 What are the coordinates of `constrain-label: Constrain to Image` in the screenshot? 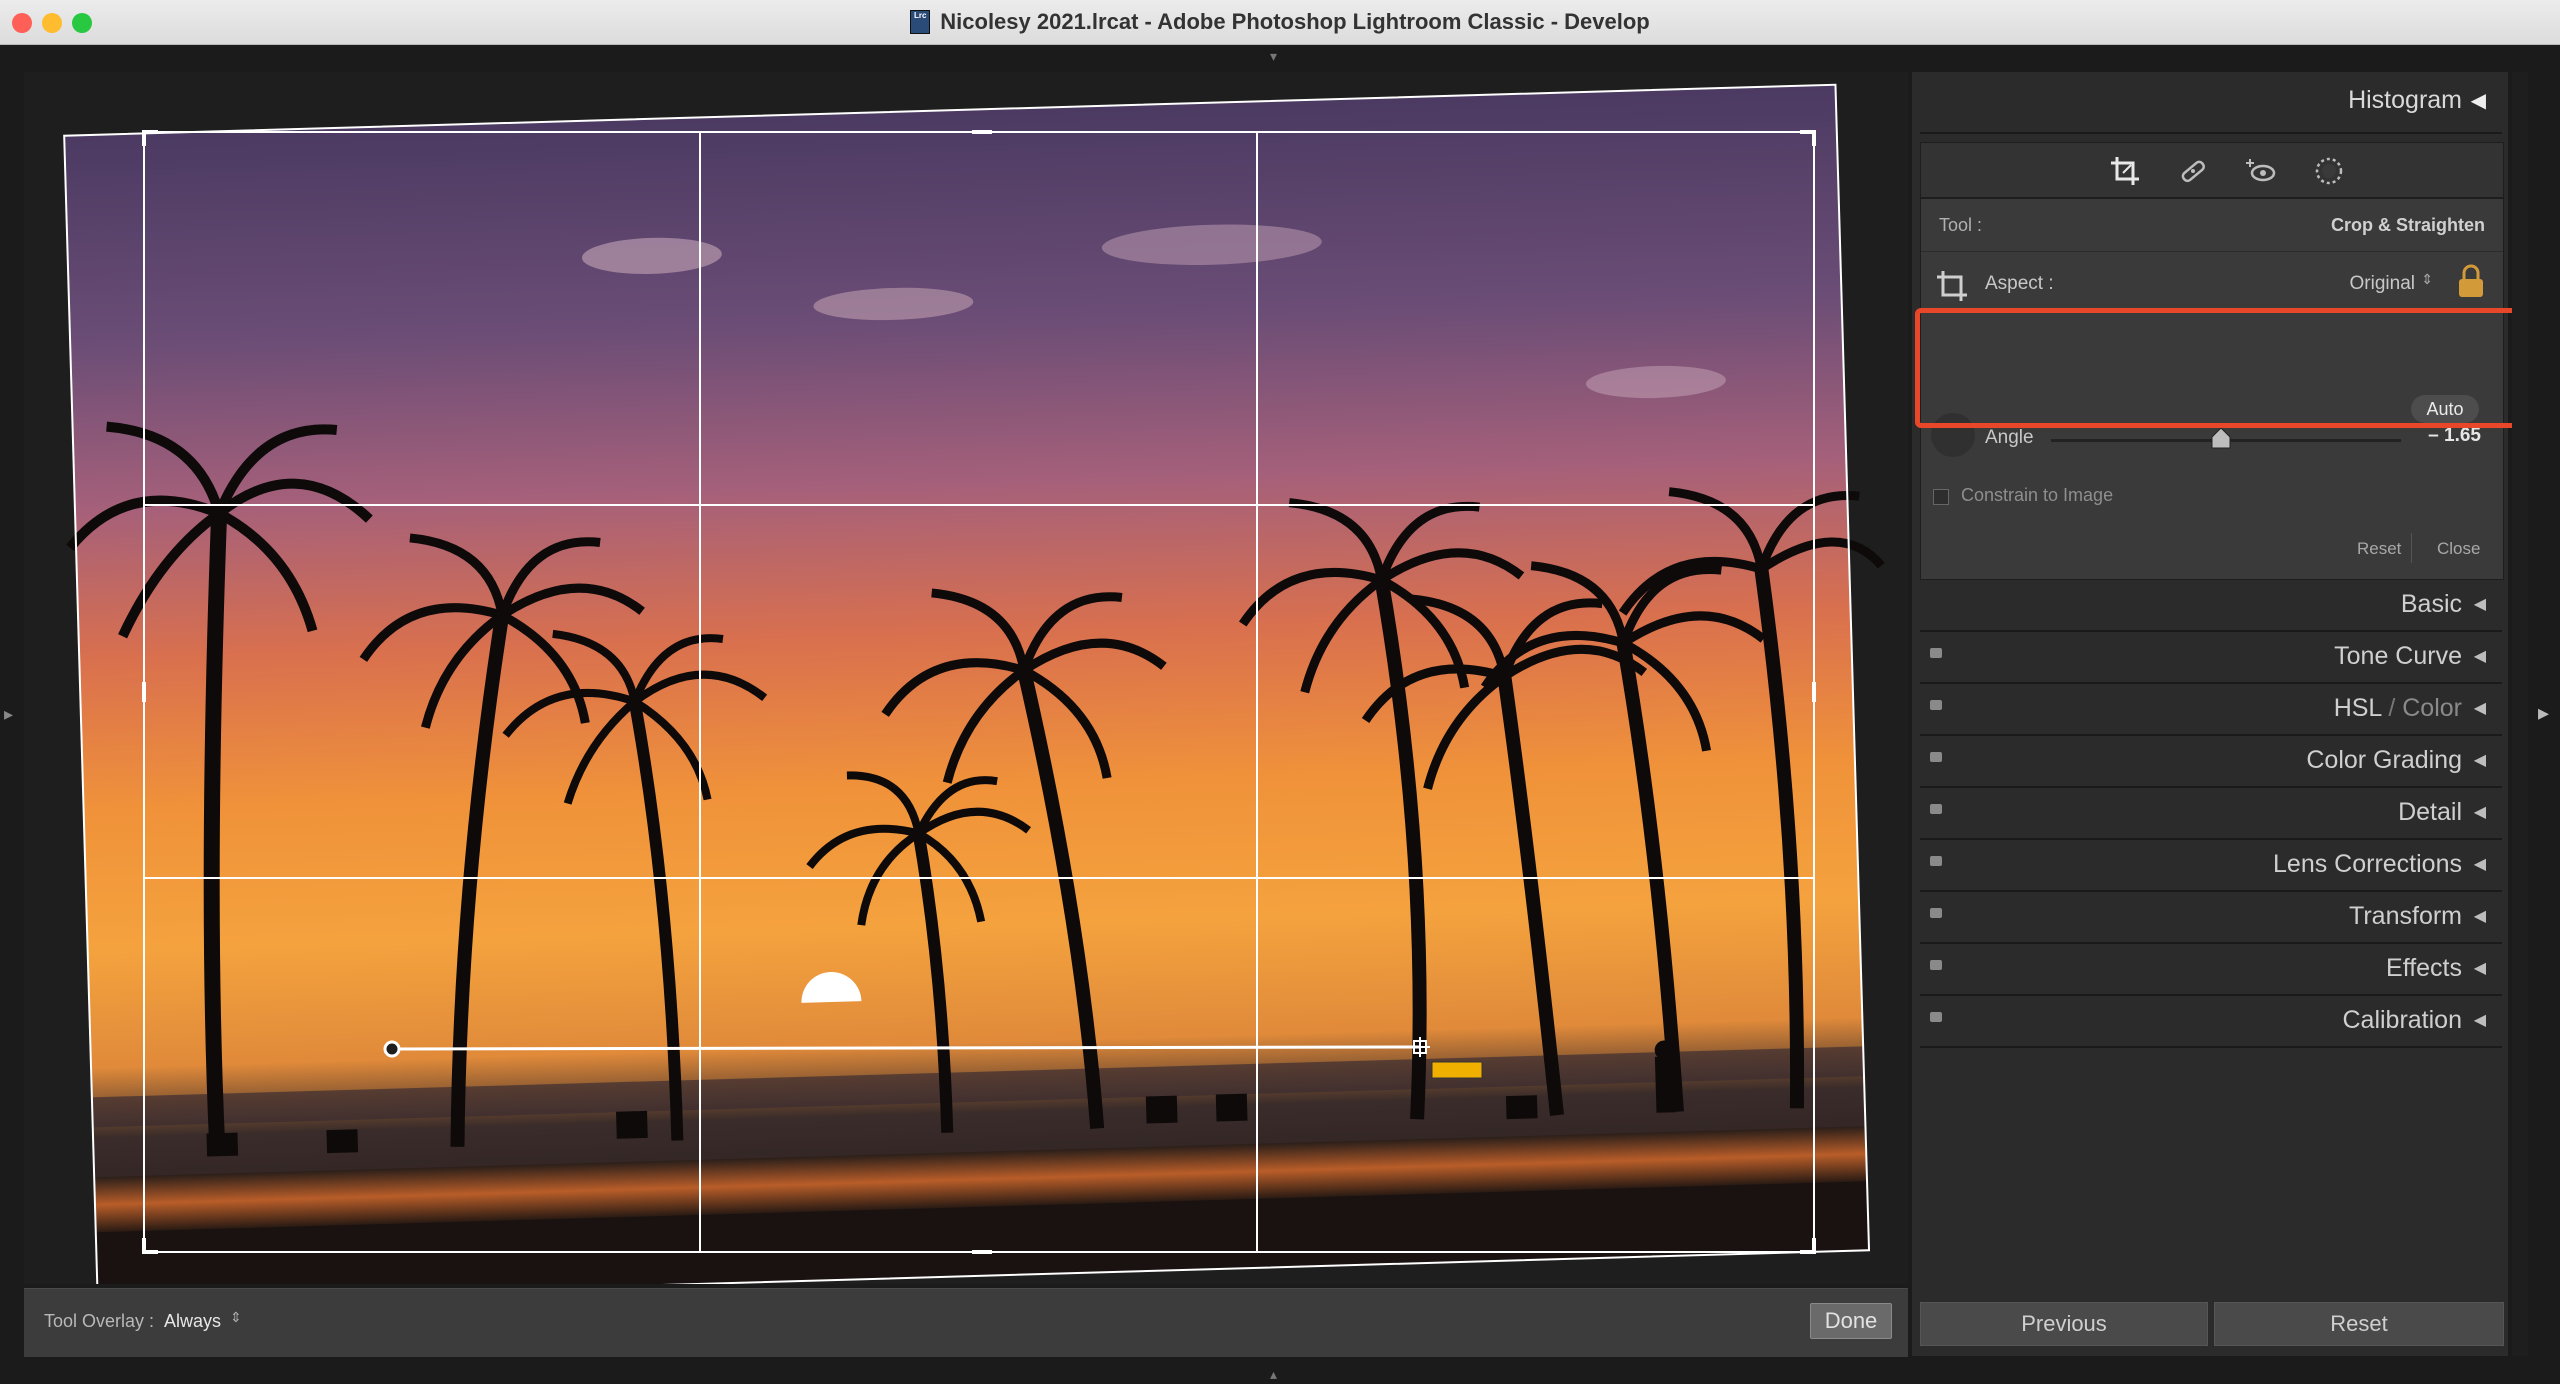 It's located at (2037, 495).